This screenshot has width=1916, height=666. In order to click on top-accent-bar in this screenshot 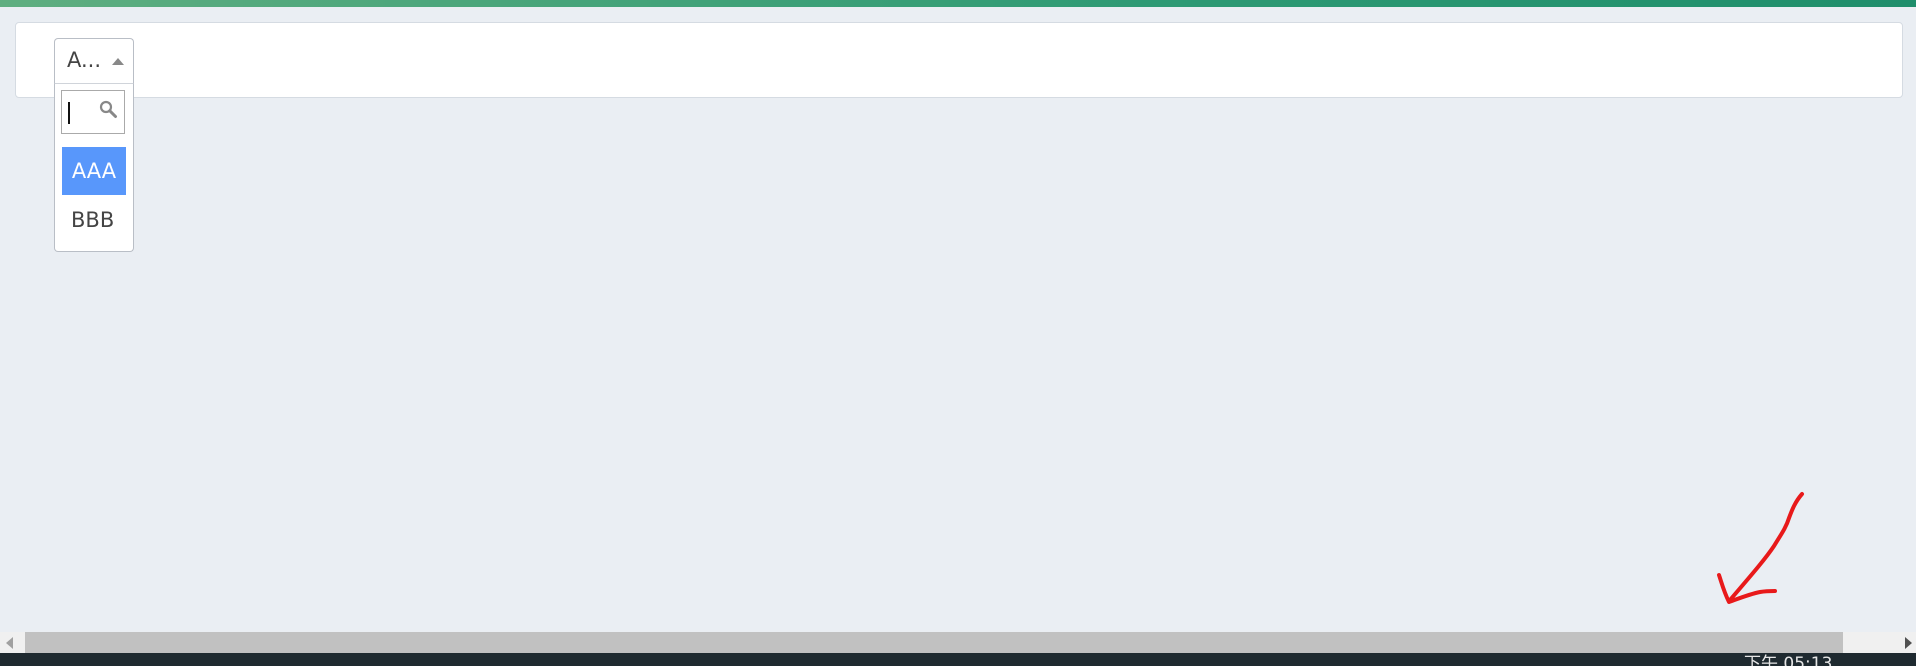, I will do `click(958, 3)`.